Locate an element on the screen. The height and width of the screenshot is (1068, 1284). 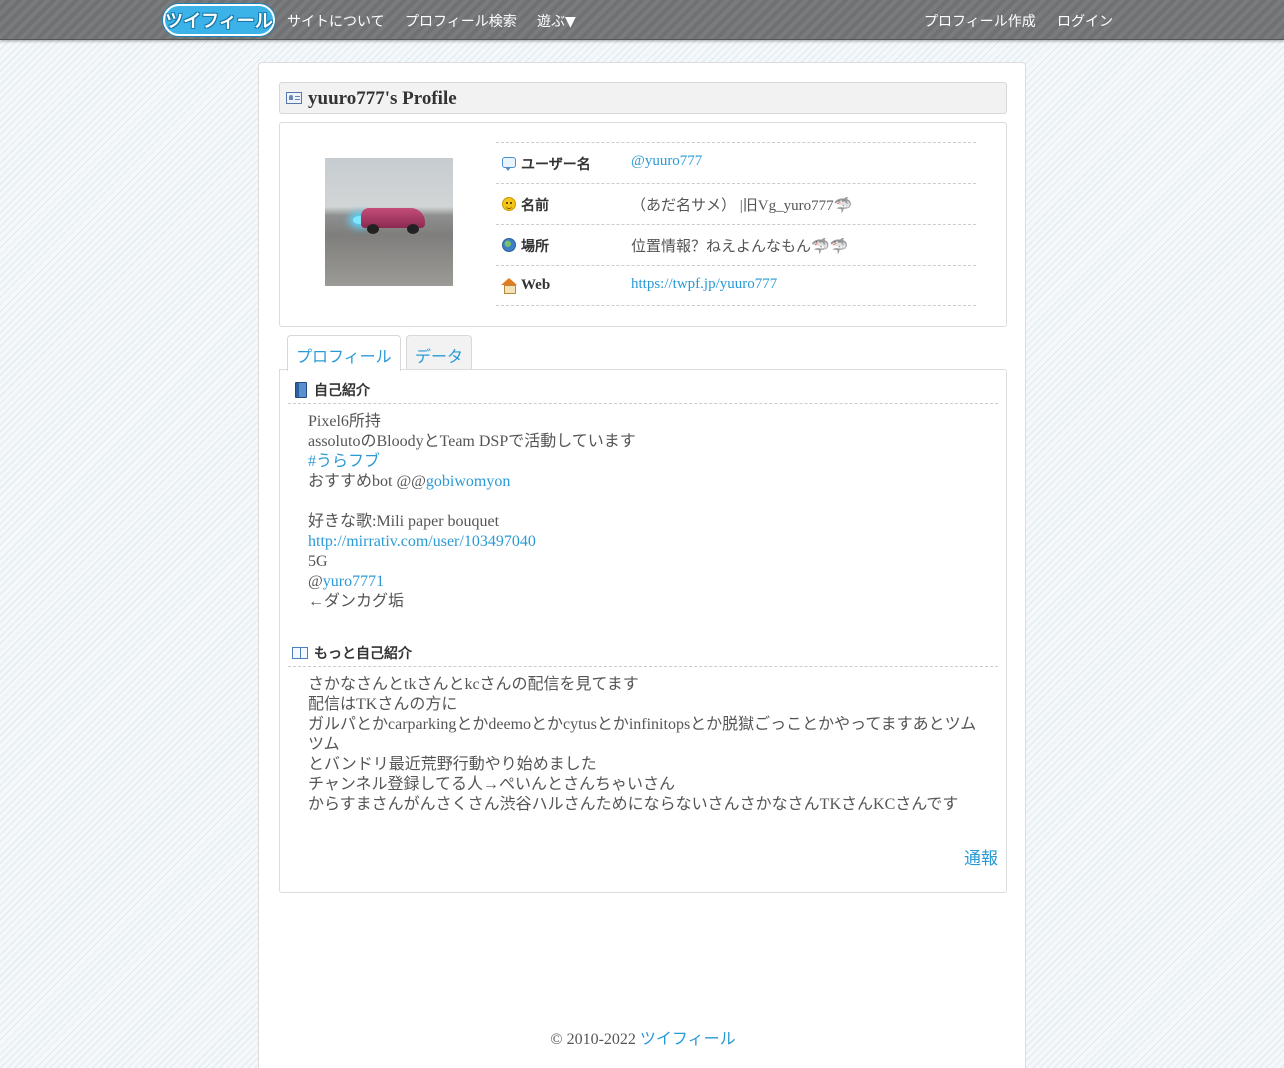
mention-link-yuro7771: yuro7771 is located at coordinates (353, 581).